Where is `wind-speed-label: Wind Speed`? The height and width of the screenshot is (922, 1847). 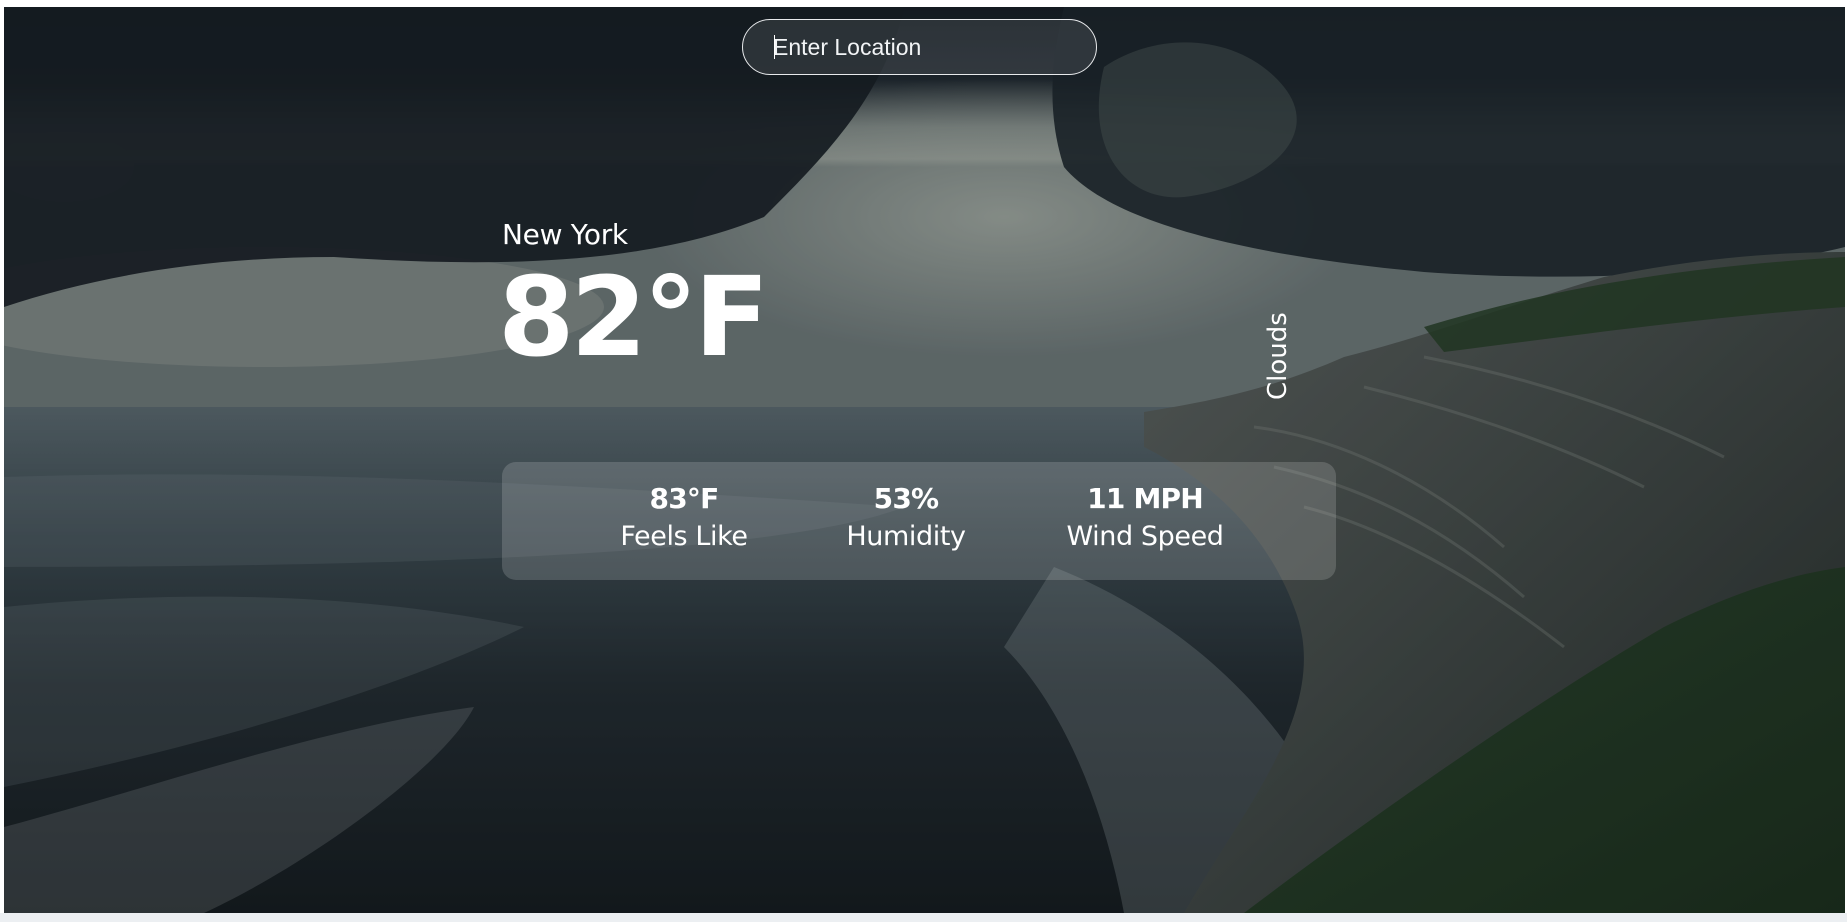 wind-speed-label: Wind Speed is located at coordinates (1145, 536).